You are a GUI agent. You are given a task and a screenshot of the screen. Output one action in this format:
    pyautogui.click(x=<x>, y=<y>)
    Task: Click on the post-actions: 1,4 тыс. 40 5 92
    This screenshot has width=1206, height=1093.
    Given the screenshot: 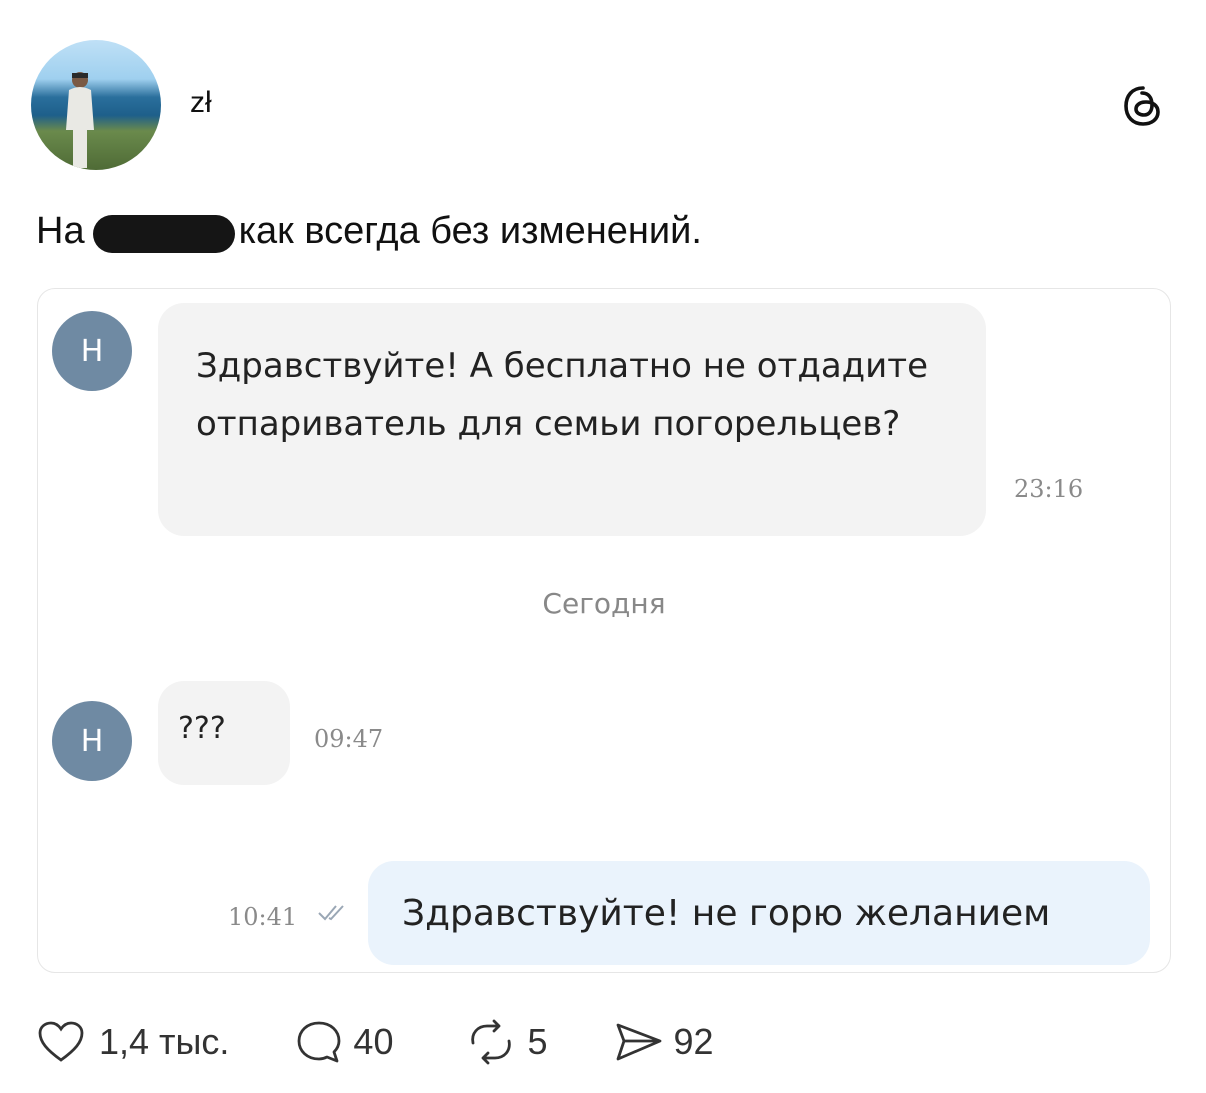 What is the action you would take?
    pyautogui.click(x=375, y=1042)
    